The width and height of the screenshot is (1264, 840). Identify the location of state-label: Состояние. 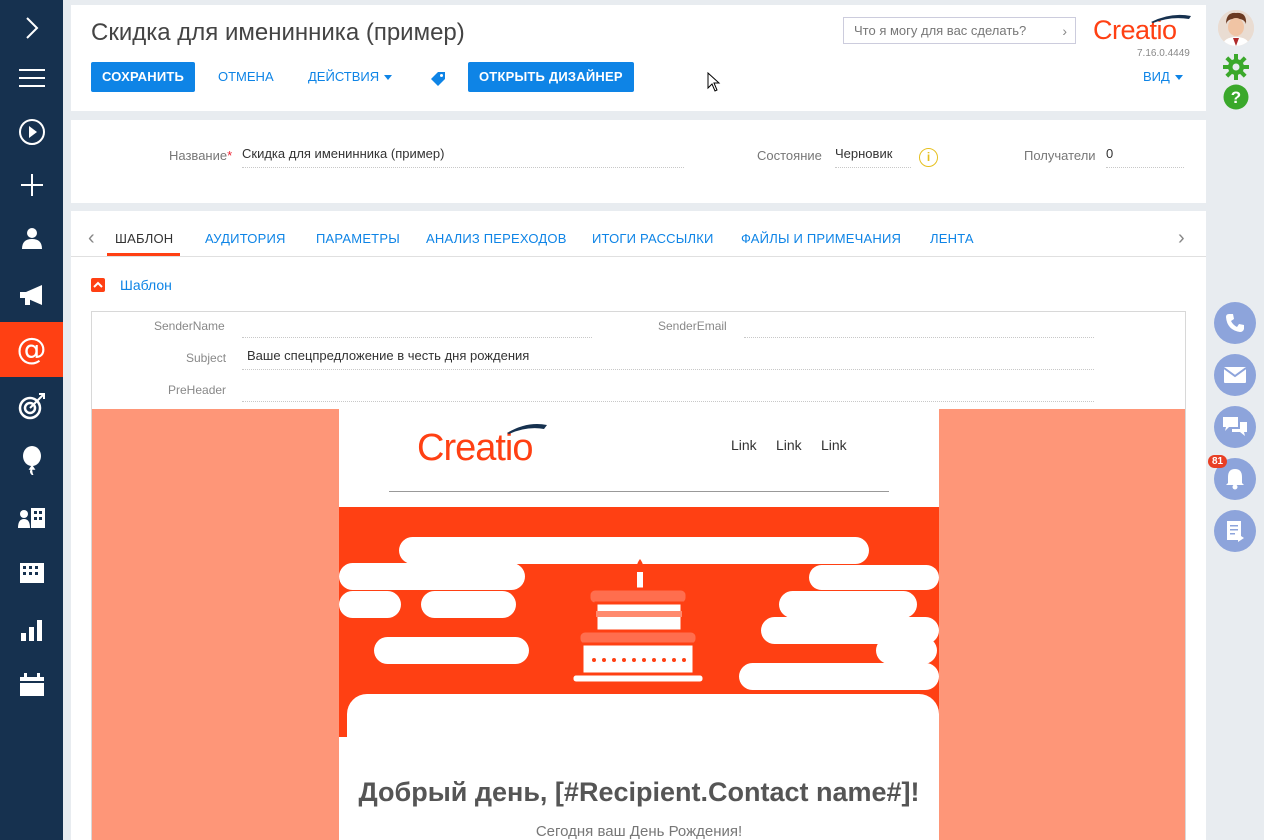
(789, 155).